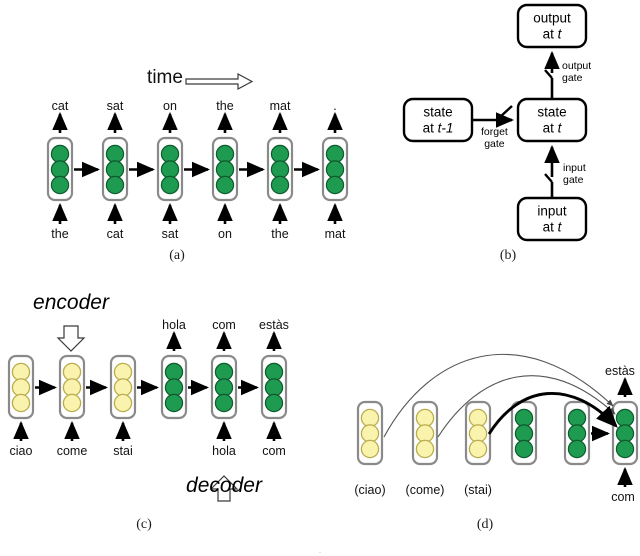  I want to click on panel-c-output-4: com, so click(224, 325).